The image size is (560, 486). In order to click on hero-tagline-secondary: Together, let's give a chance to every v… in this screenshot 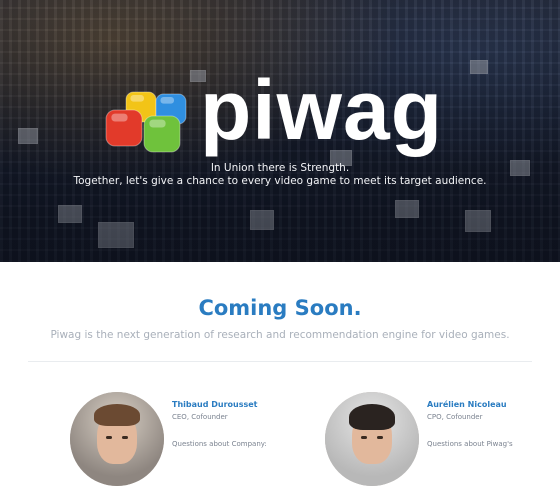, I will do `click(280, 181)`.